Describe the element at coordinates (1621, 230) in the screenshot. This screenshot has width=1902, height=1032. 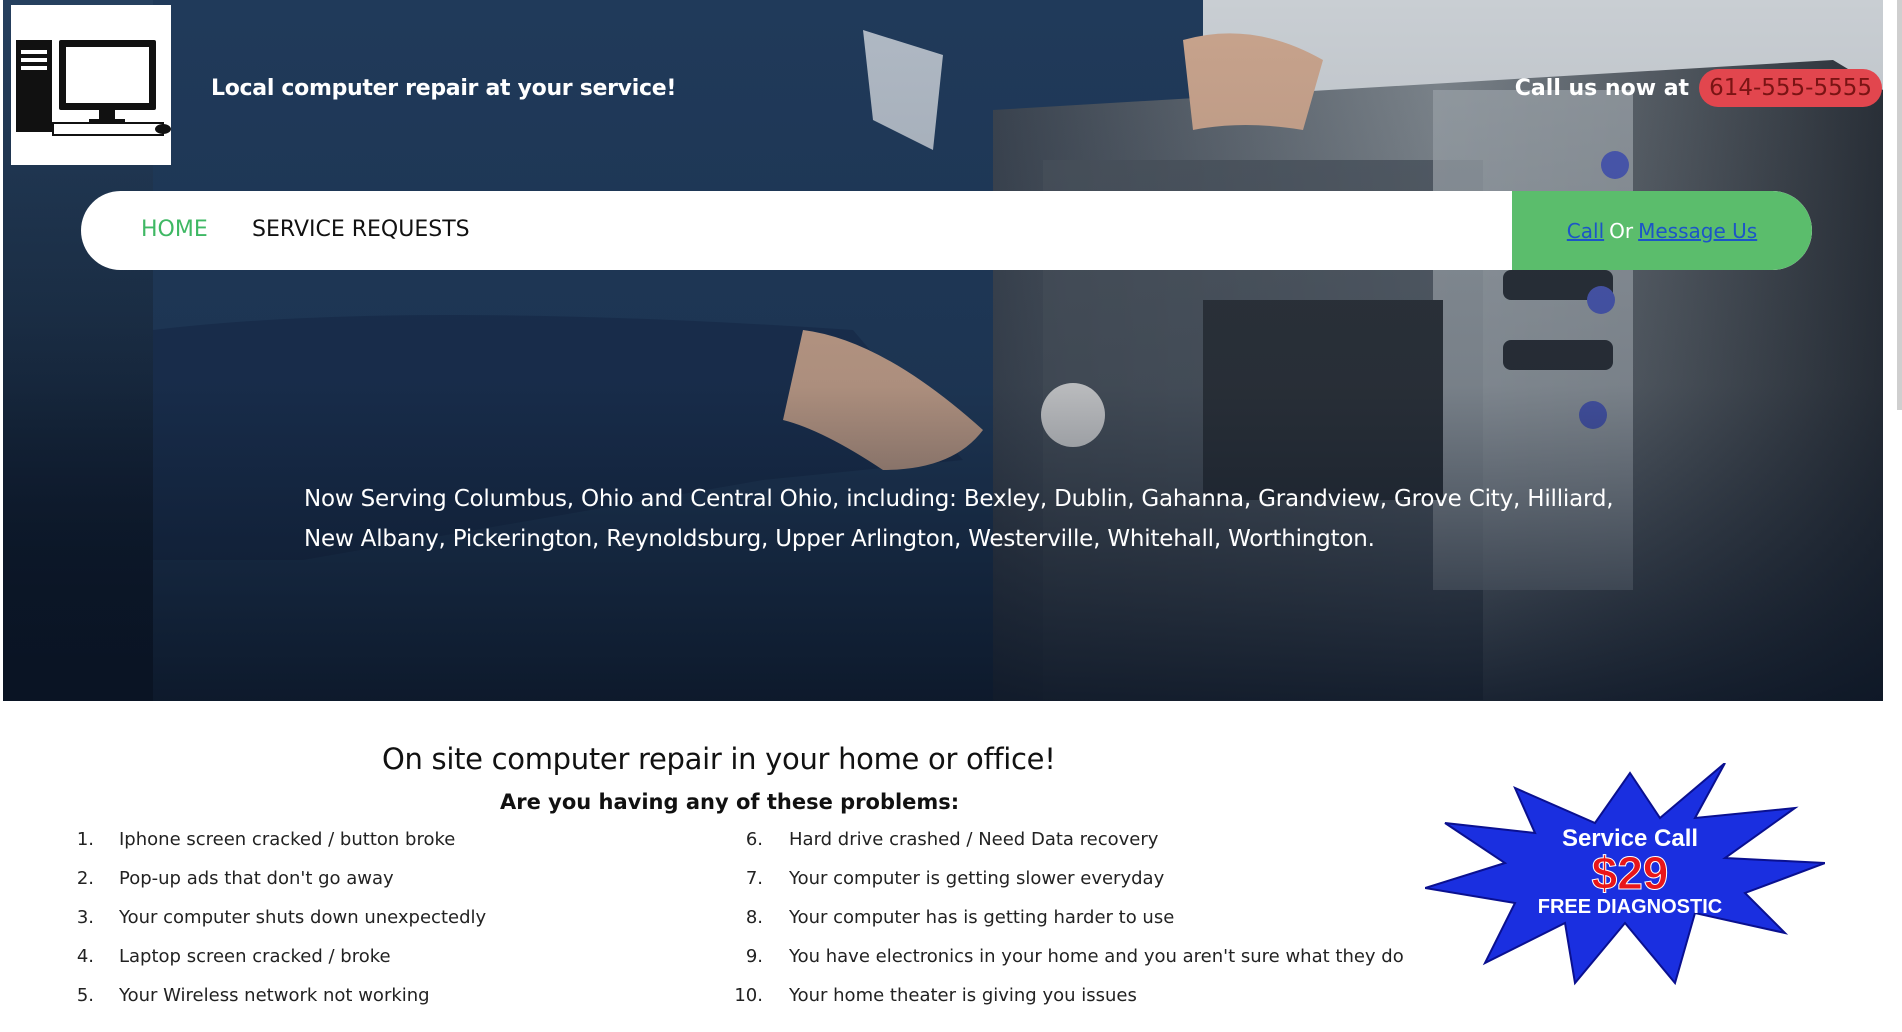
I see `cta-or-text: Or` at that location.